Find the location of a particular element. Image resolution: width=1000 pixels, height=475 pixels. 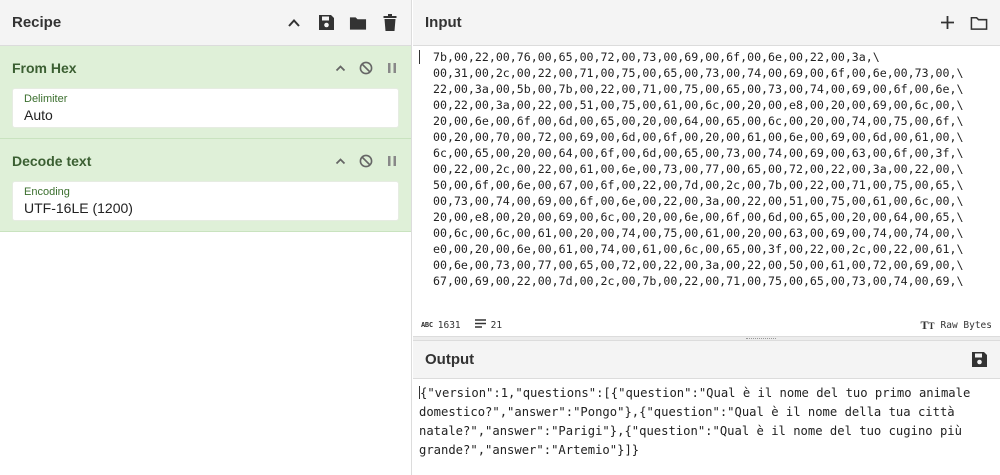

delimiter-field: Delimiter Auto is located at coordinates (205, 108).